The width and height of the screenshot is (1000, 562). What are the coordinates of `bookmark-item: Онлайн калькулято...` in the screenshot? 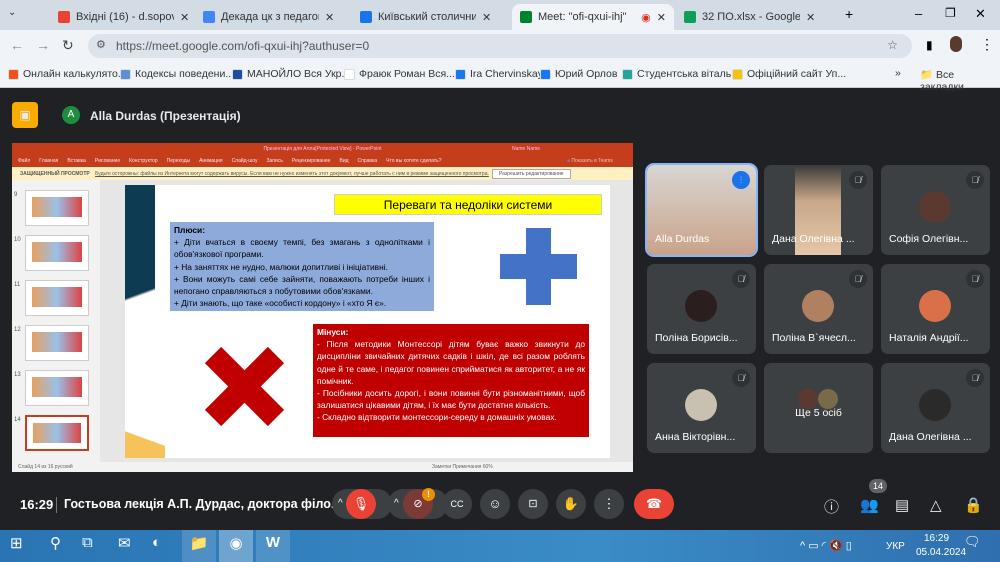 It's located at (67, 74).